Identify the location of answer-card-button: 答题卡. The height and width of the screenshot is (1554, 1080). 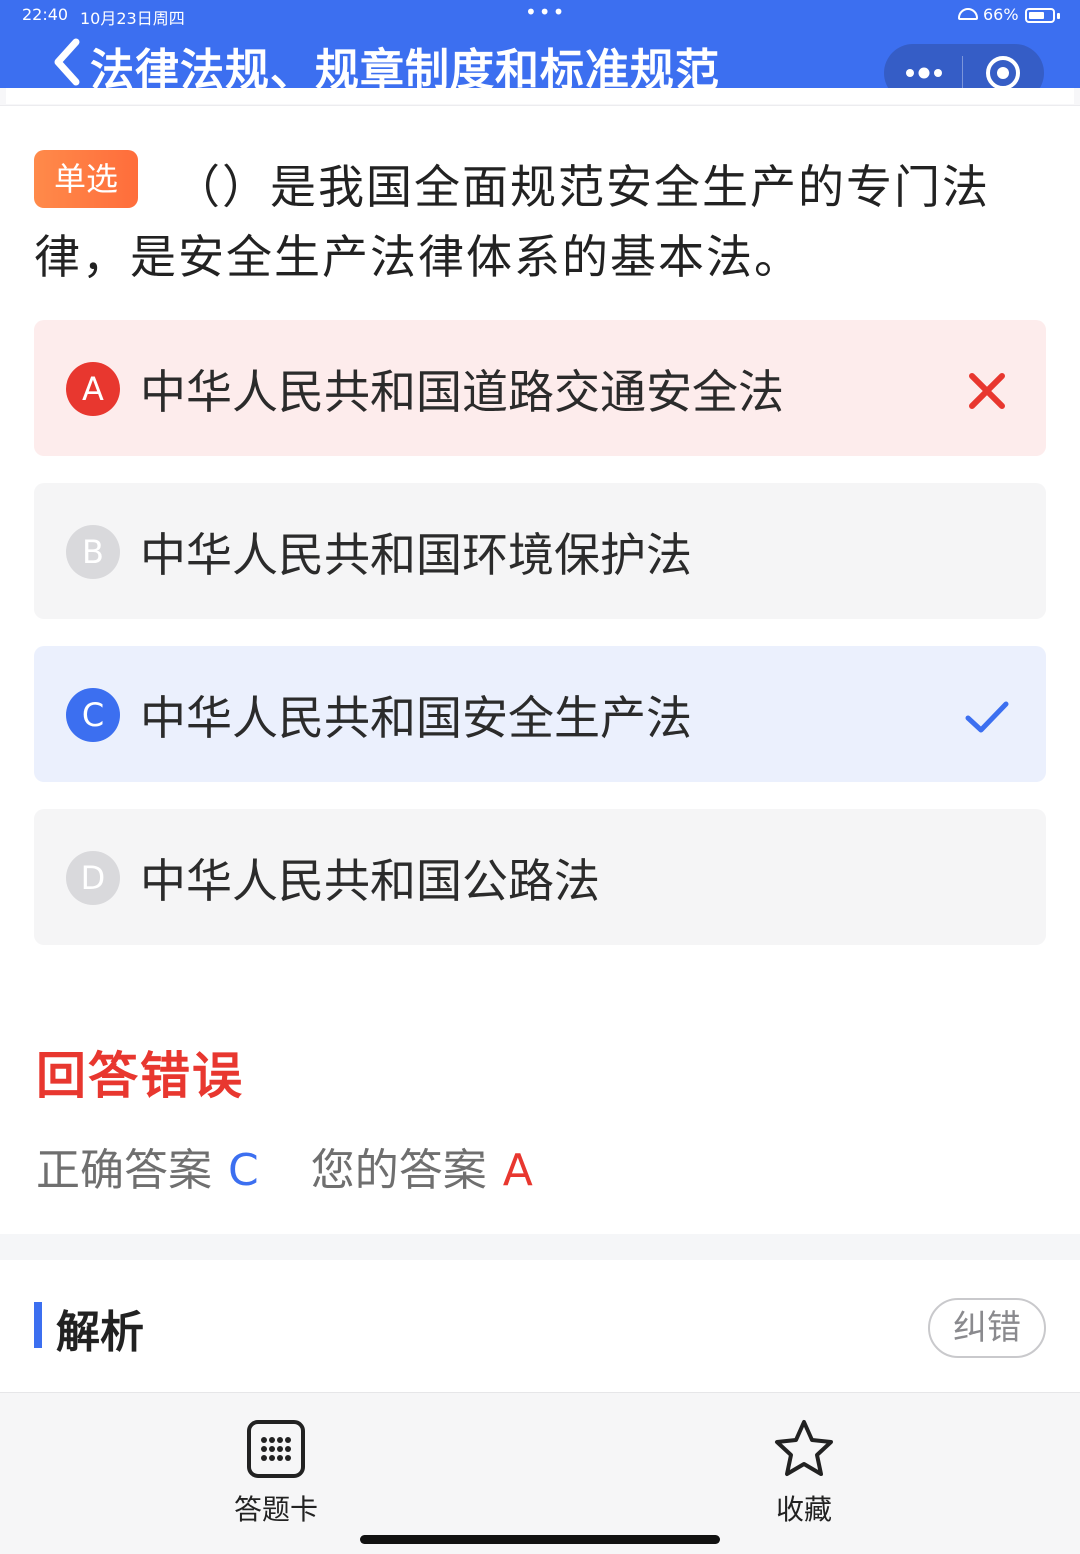
(276, 1473).